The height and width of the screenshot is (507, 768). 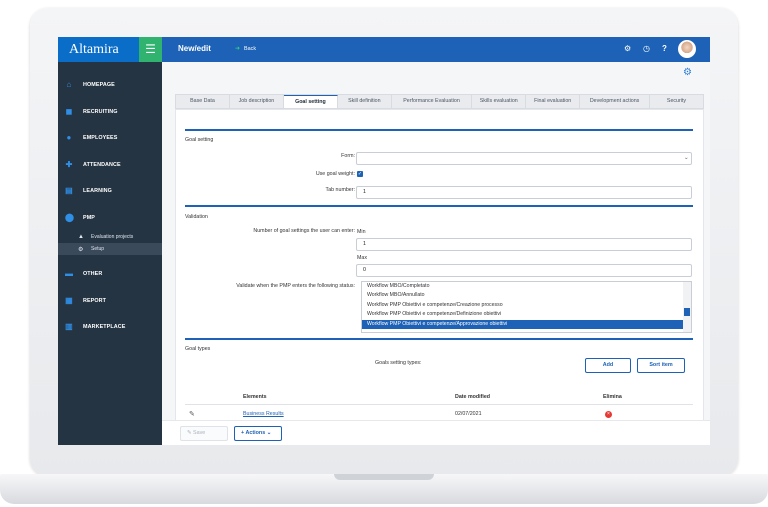 What do you see at coordinates (608, 365) in the screenshot?
I see `add-button: Add` at bounding box center [608, 365].